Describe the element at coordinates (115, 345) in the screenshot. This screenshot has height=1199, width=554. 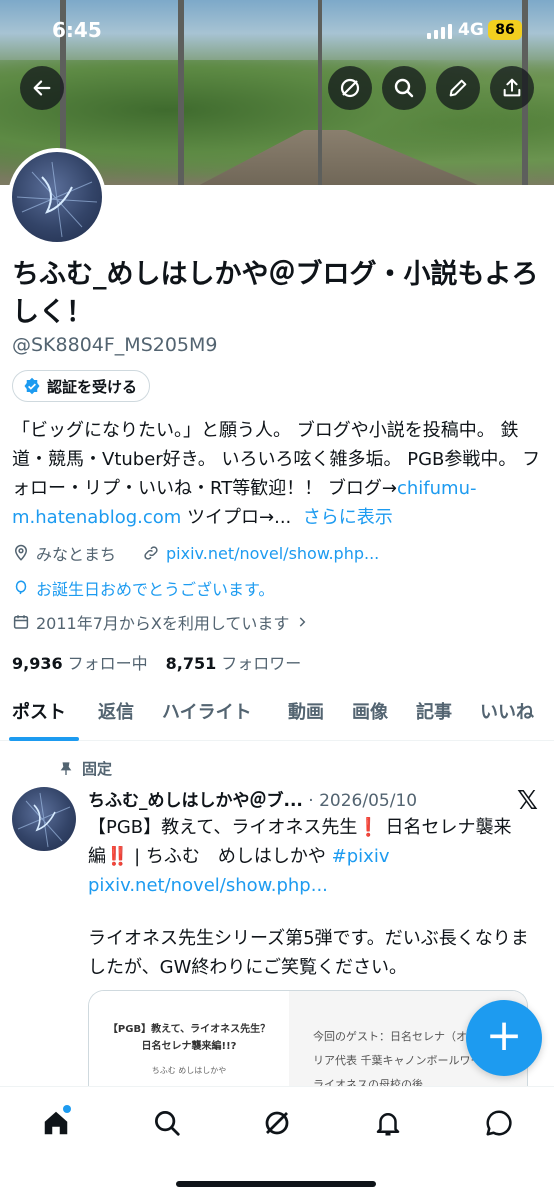
I see `profile-handle: @SK8804F_MS205M9` at that location.